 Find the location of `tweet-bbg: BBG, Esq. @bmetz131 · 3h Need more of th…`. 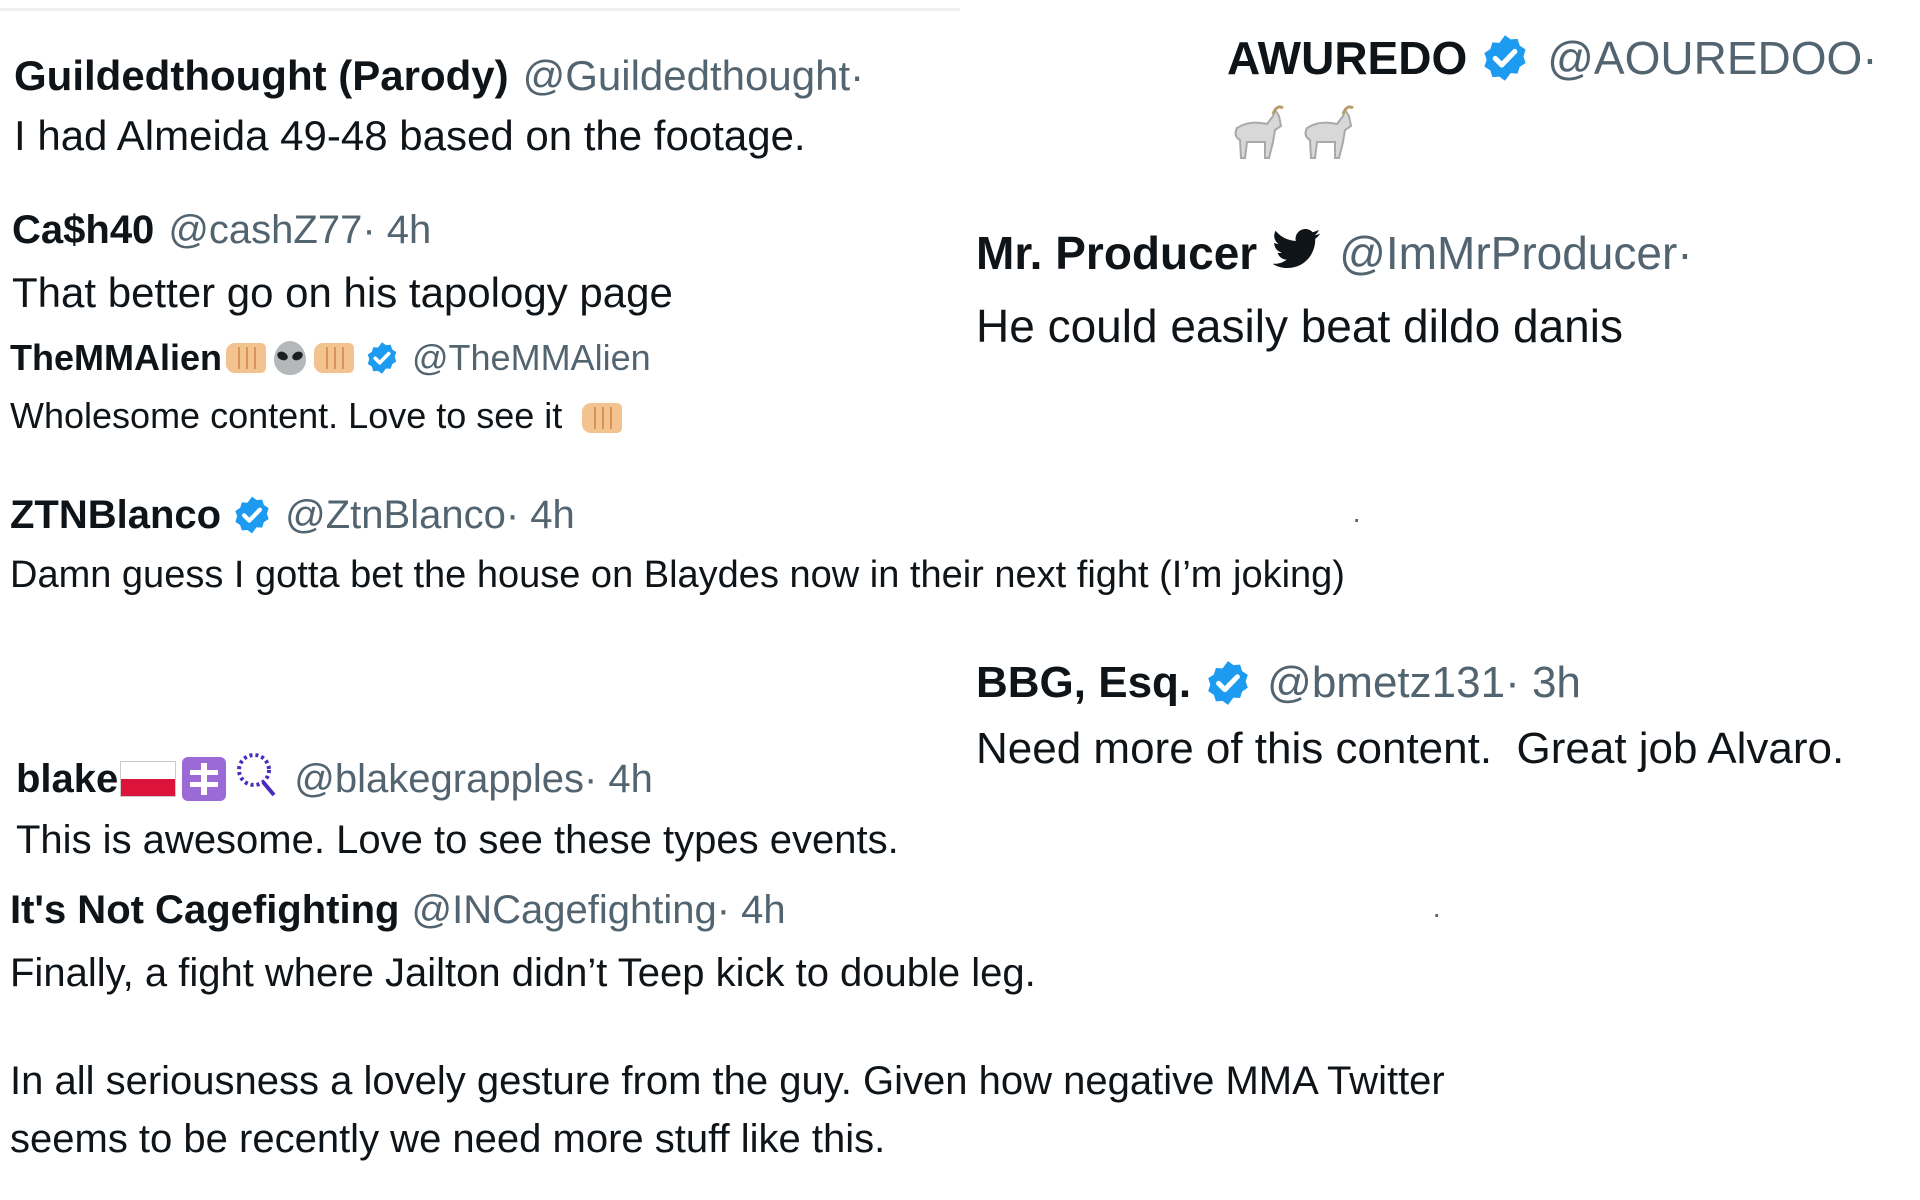

tweet-bbg: BBG, Esq. @bmetz131 · 3h Need more of th… is located at coordinates (1410, 715).